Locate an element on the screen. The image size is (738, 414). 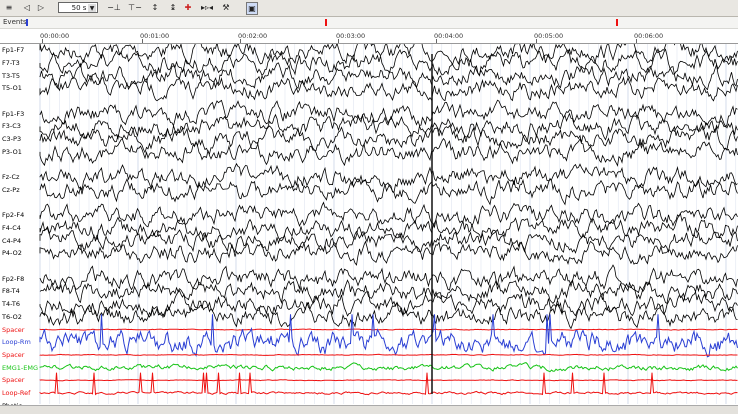
settings-icon: ⚒ is located at coordinates (226, 7).